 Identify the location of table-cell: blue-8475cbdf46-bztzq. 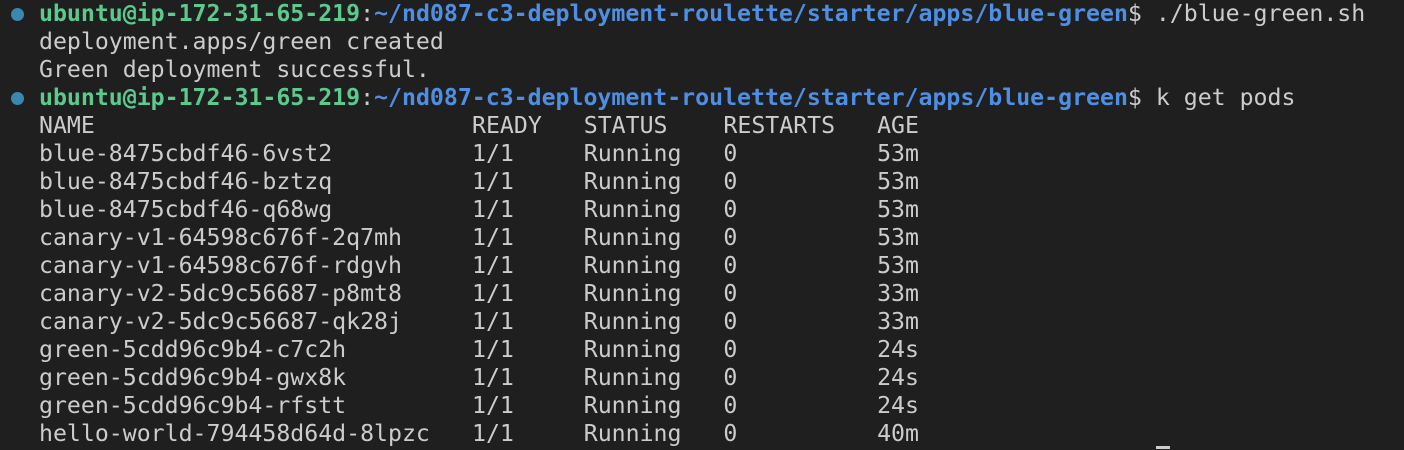
(186, 181).